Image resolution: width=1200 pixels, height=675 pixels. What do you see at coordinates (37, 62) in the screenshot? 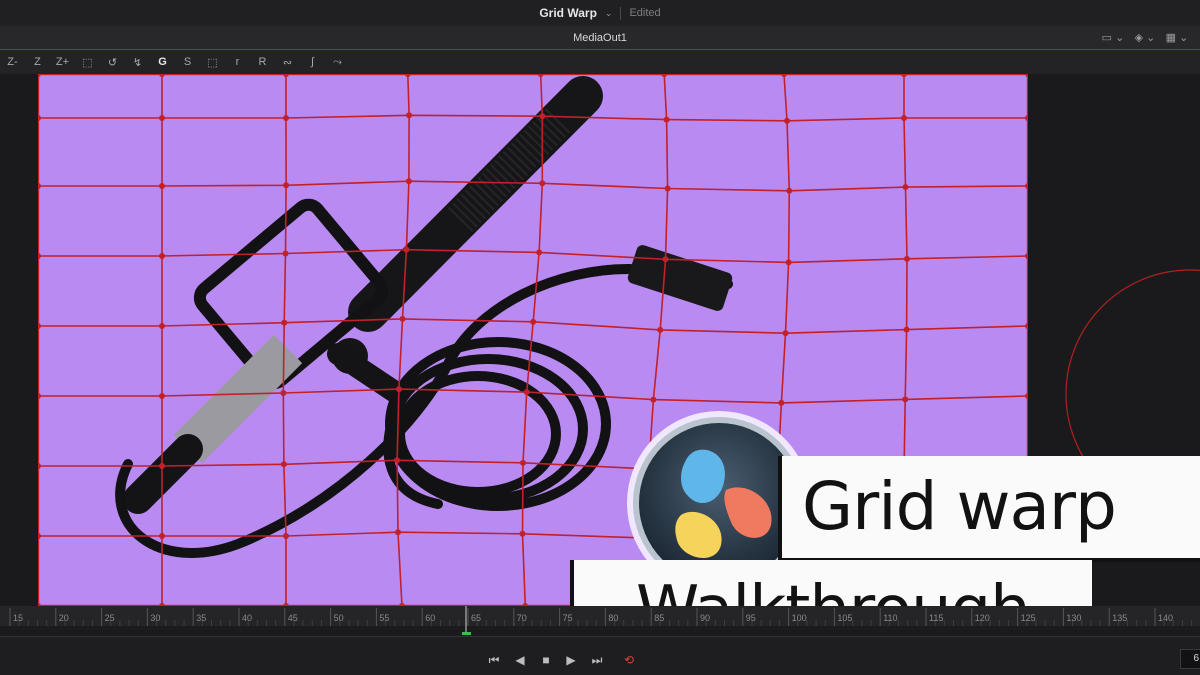
I see `tool-z: Z` at bounding box center [37, 62].